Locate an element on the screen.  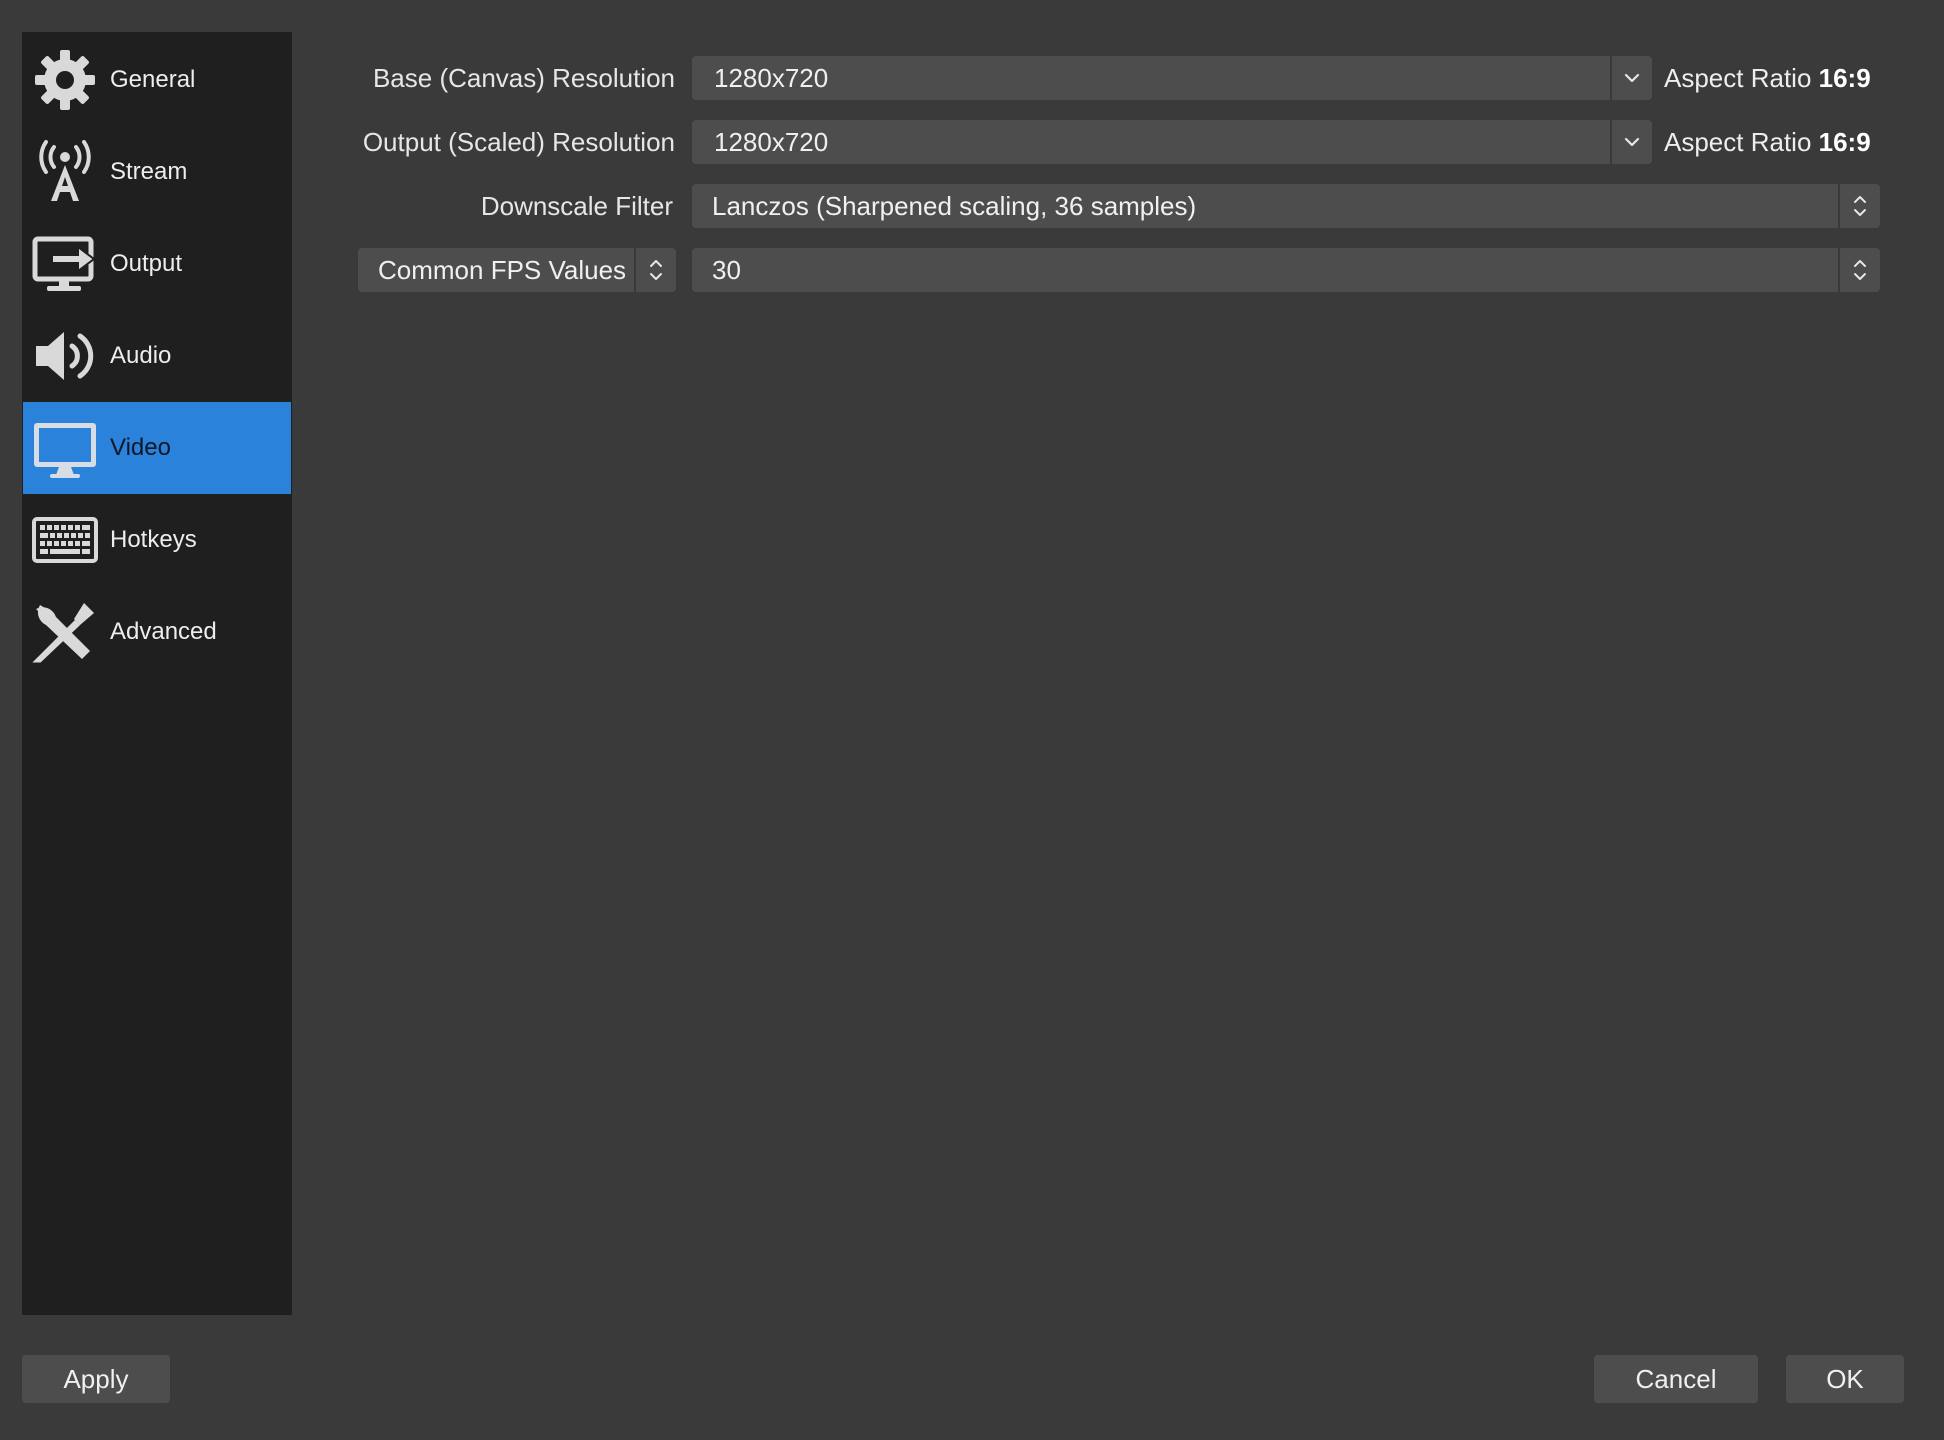
antenna-icon is located at coordinates (65, 172).